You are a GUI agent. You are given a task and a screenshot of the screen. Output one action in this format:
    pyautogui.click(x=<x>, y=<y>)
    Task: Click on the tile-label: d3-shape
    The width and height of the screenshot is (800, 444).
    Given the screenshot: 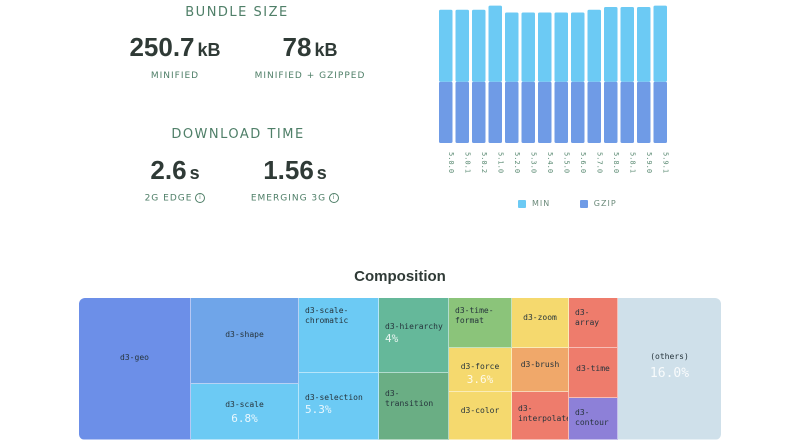 What is the action you would take?
    pyautogui.click(x=244, y=334)
    